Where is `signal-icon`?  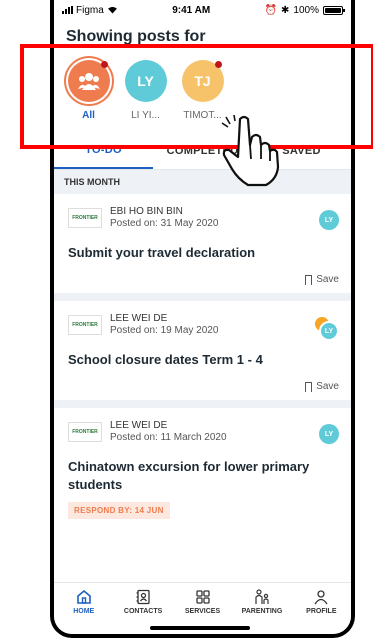 signal-icon is located at coordinates (67, 10).